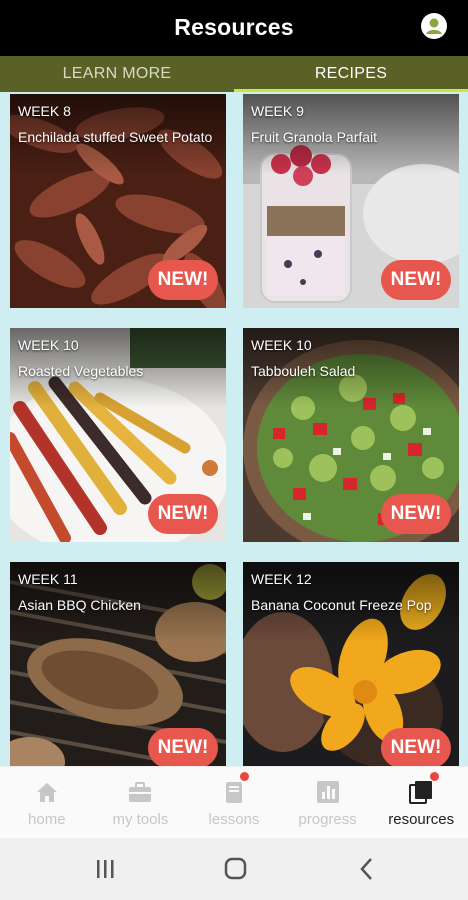 The width and height of the screenshot is (468, 900). Describe the element at coordinates (140, 792) in the screenshot. I see `toolbox-icon` at that location.